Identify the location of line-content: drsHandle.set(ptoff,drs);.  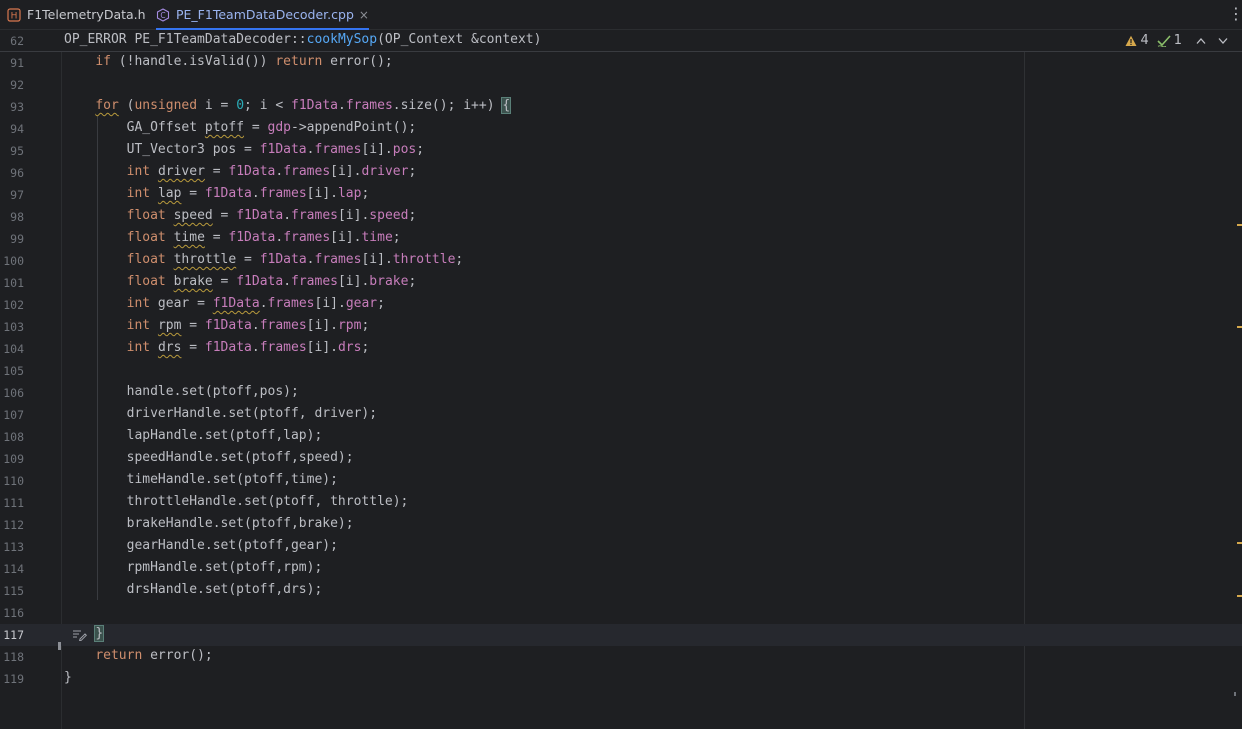
(193, 589).